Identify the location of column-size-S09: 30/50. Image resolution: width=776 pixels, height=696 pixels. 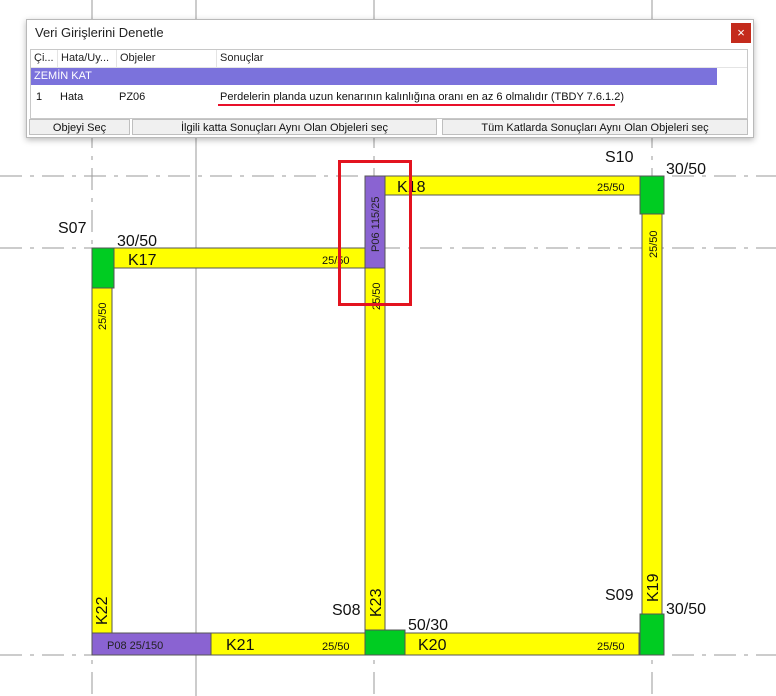
(686, 609).